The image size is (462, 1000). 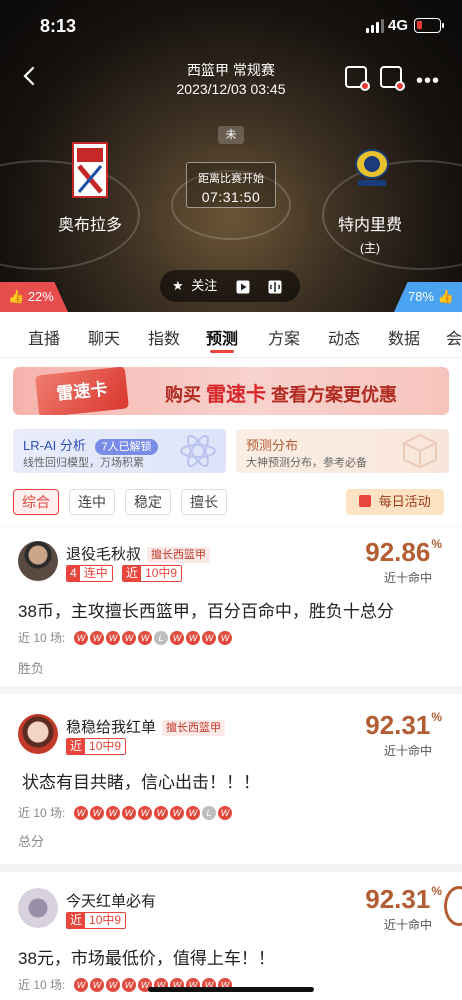 I want to click on bet-type: 胜负, so click(x=31, y=668).